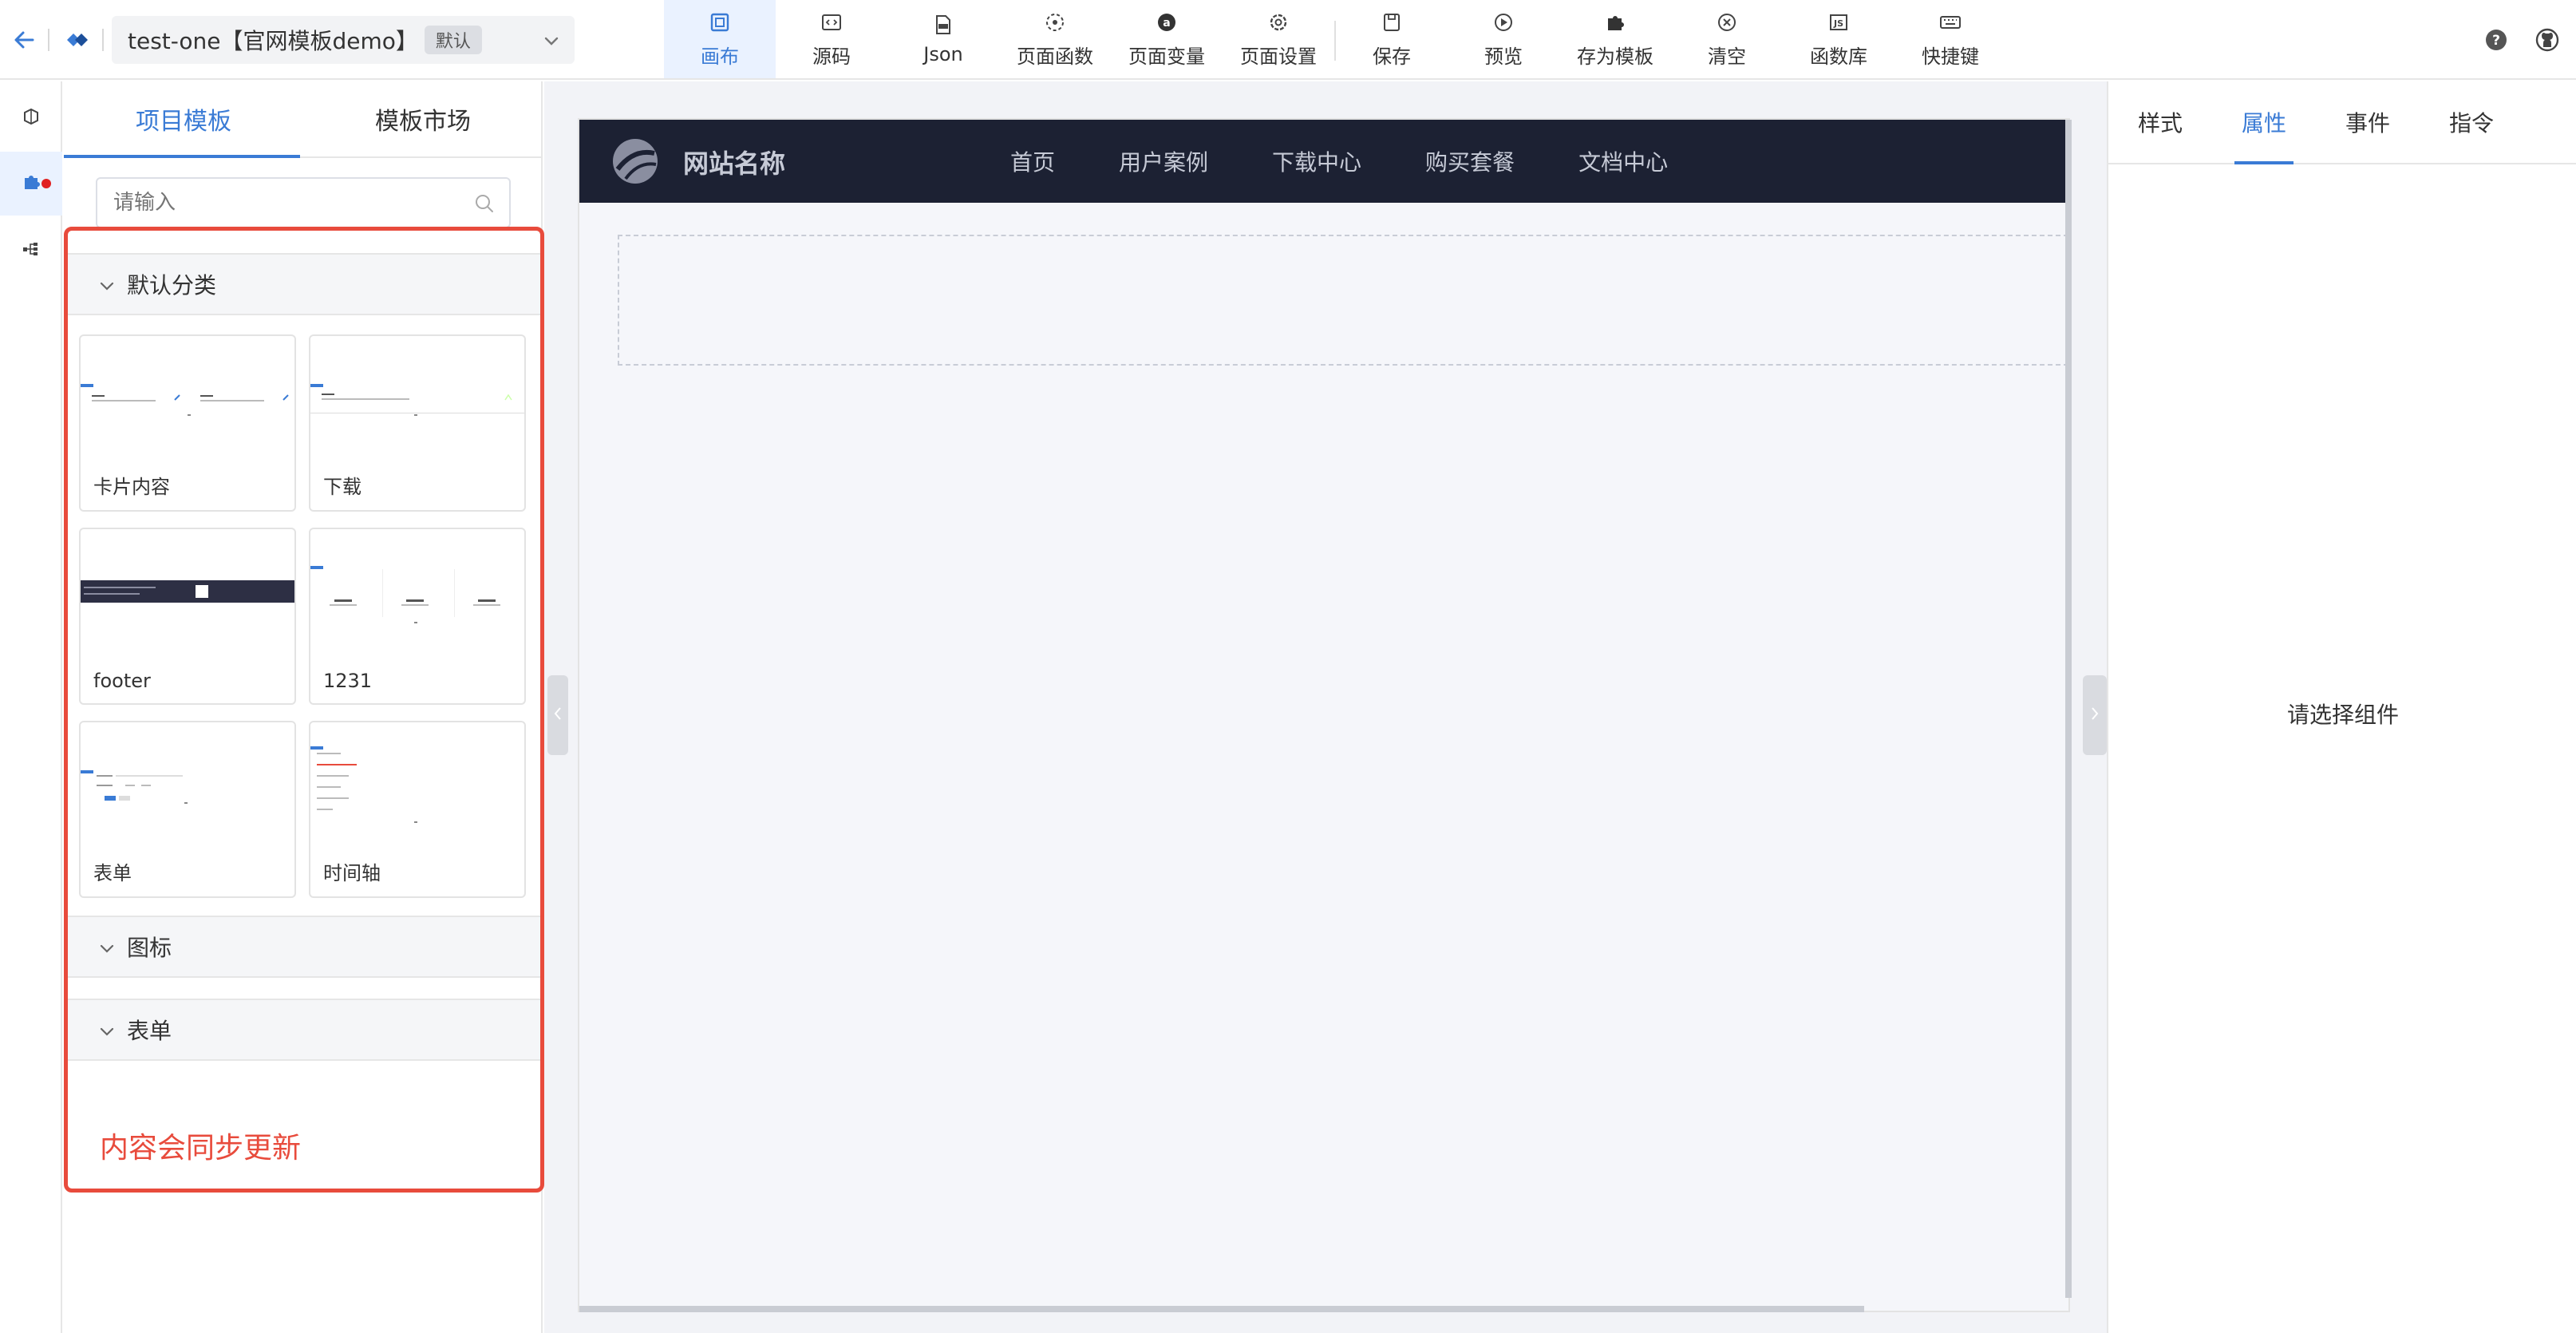 The height and width of the screenshot is (1333, 2576). What do you see at coordinates (1055, 22) in the screenshot?
I see `function-icon` at bounding box center [1055, 22].